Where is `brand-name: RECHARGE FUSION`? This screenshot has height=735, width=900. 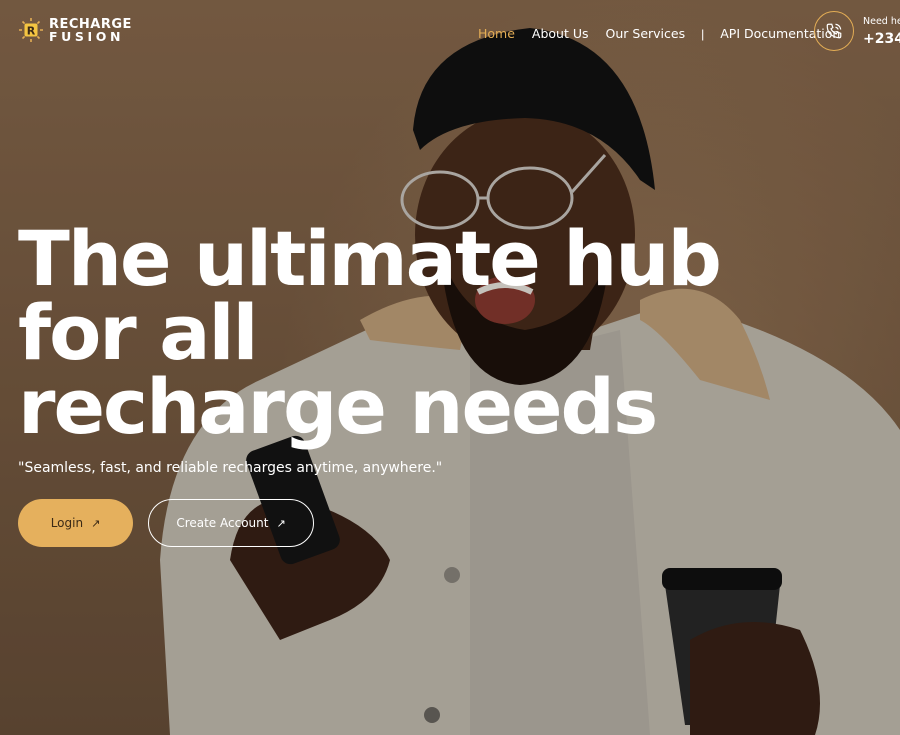 brand-name: RECHARGE FUSION is located at coordinates (90, 30).